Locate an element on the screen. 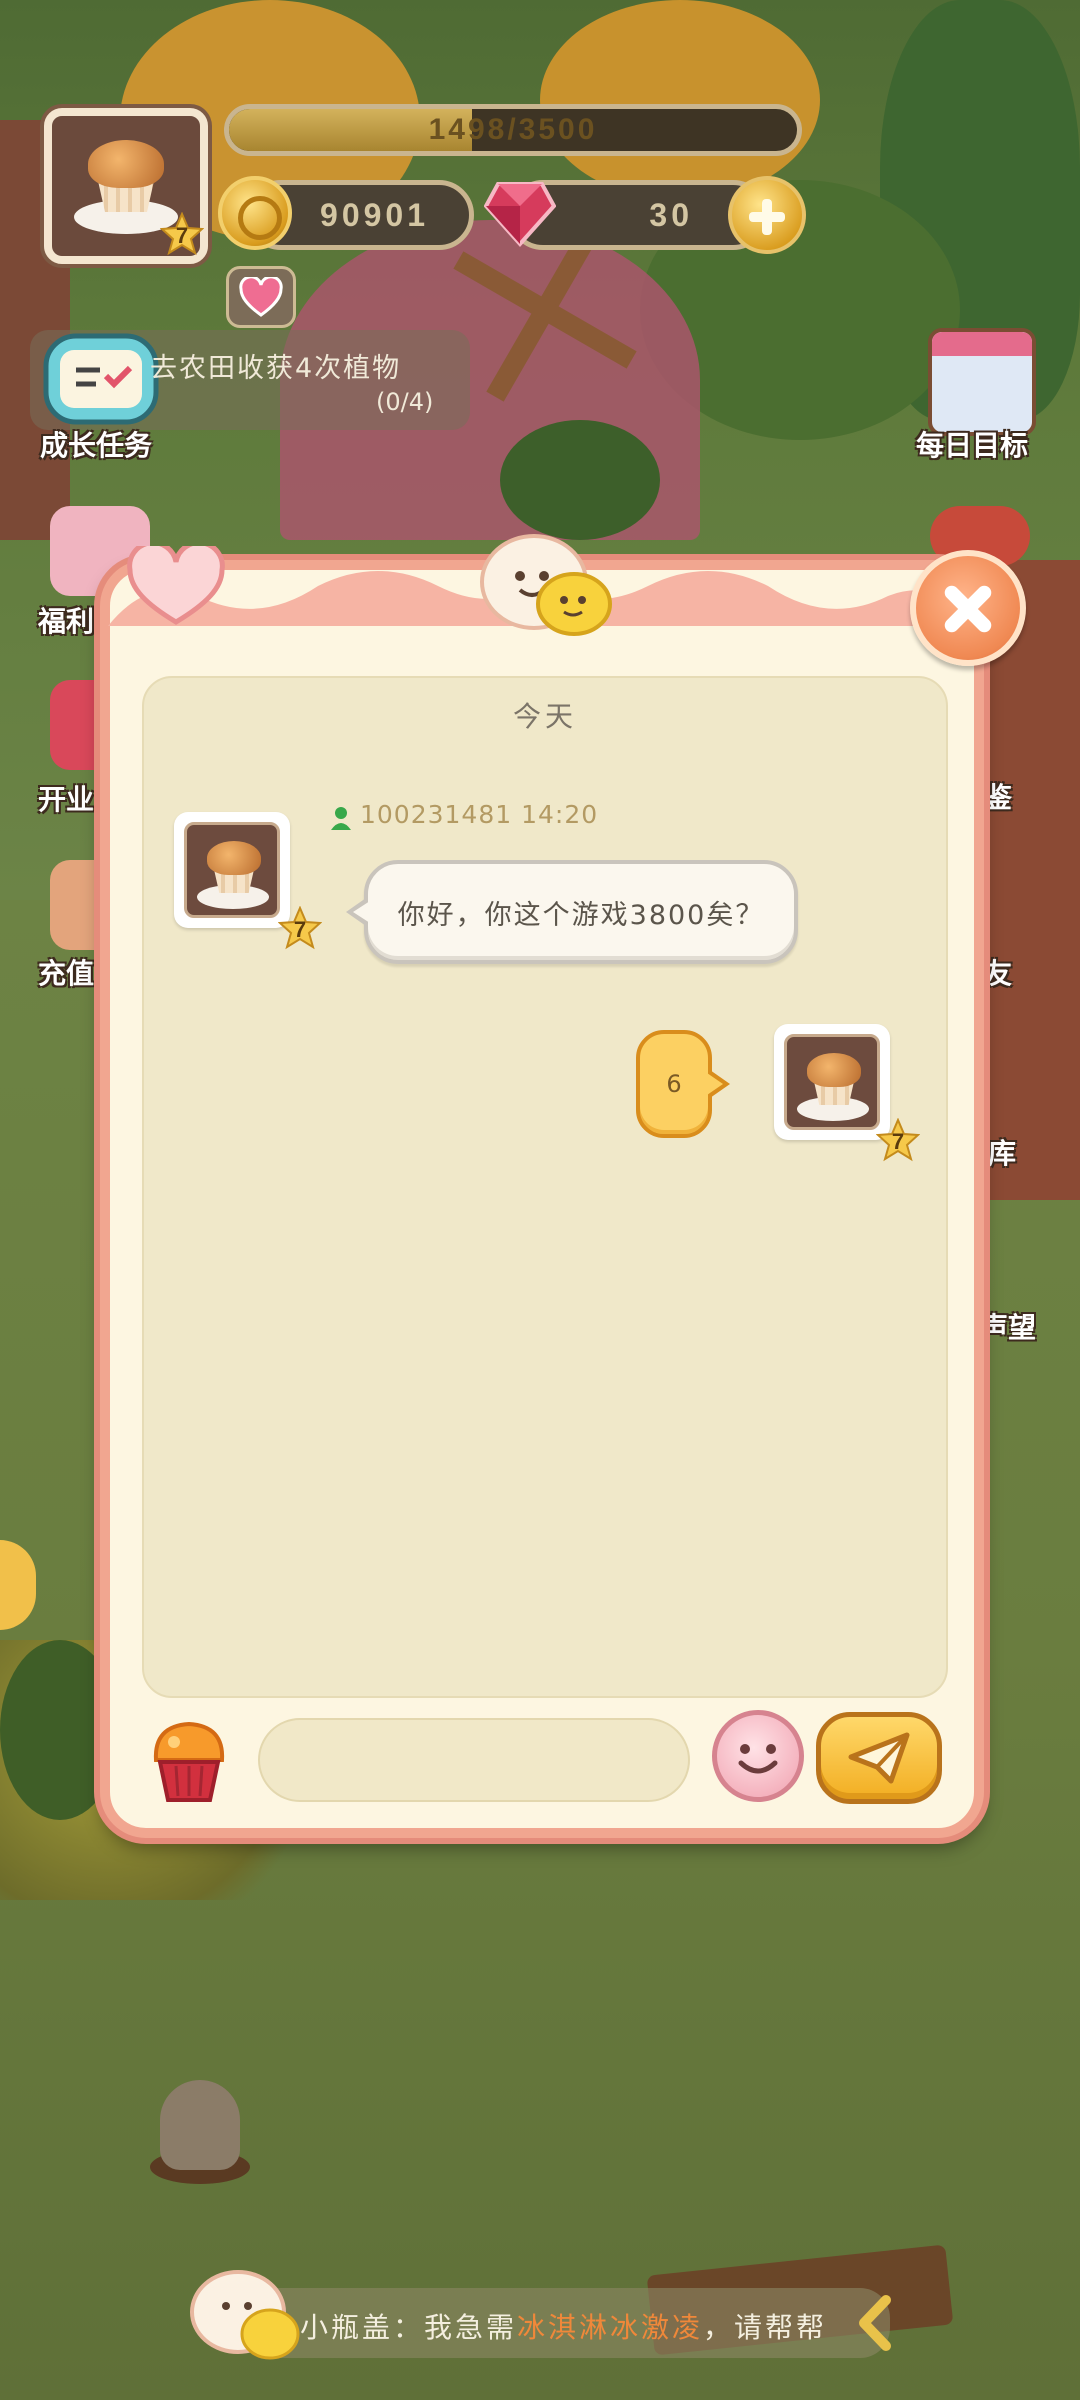  muffin-icon is located at coordinates (189, 1761).